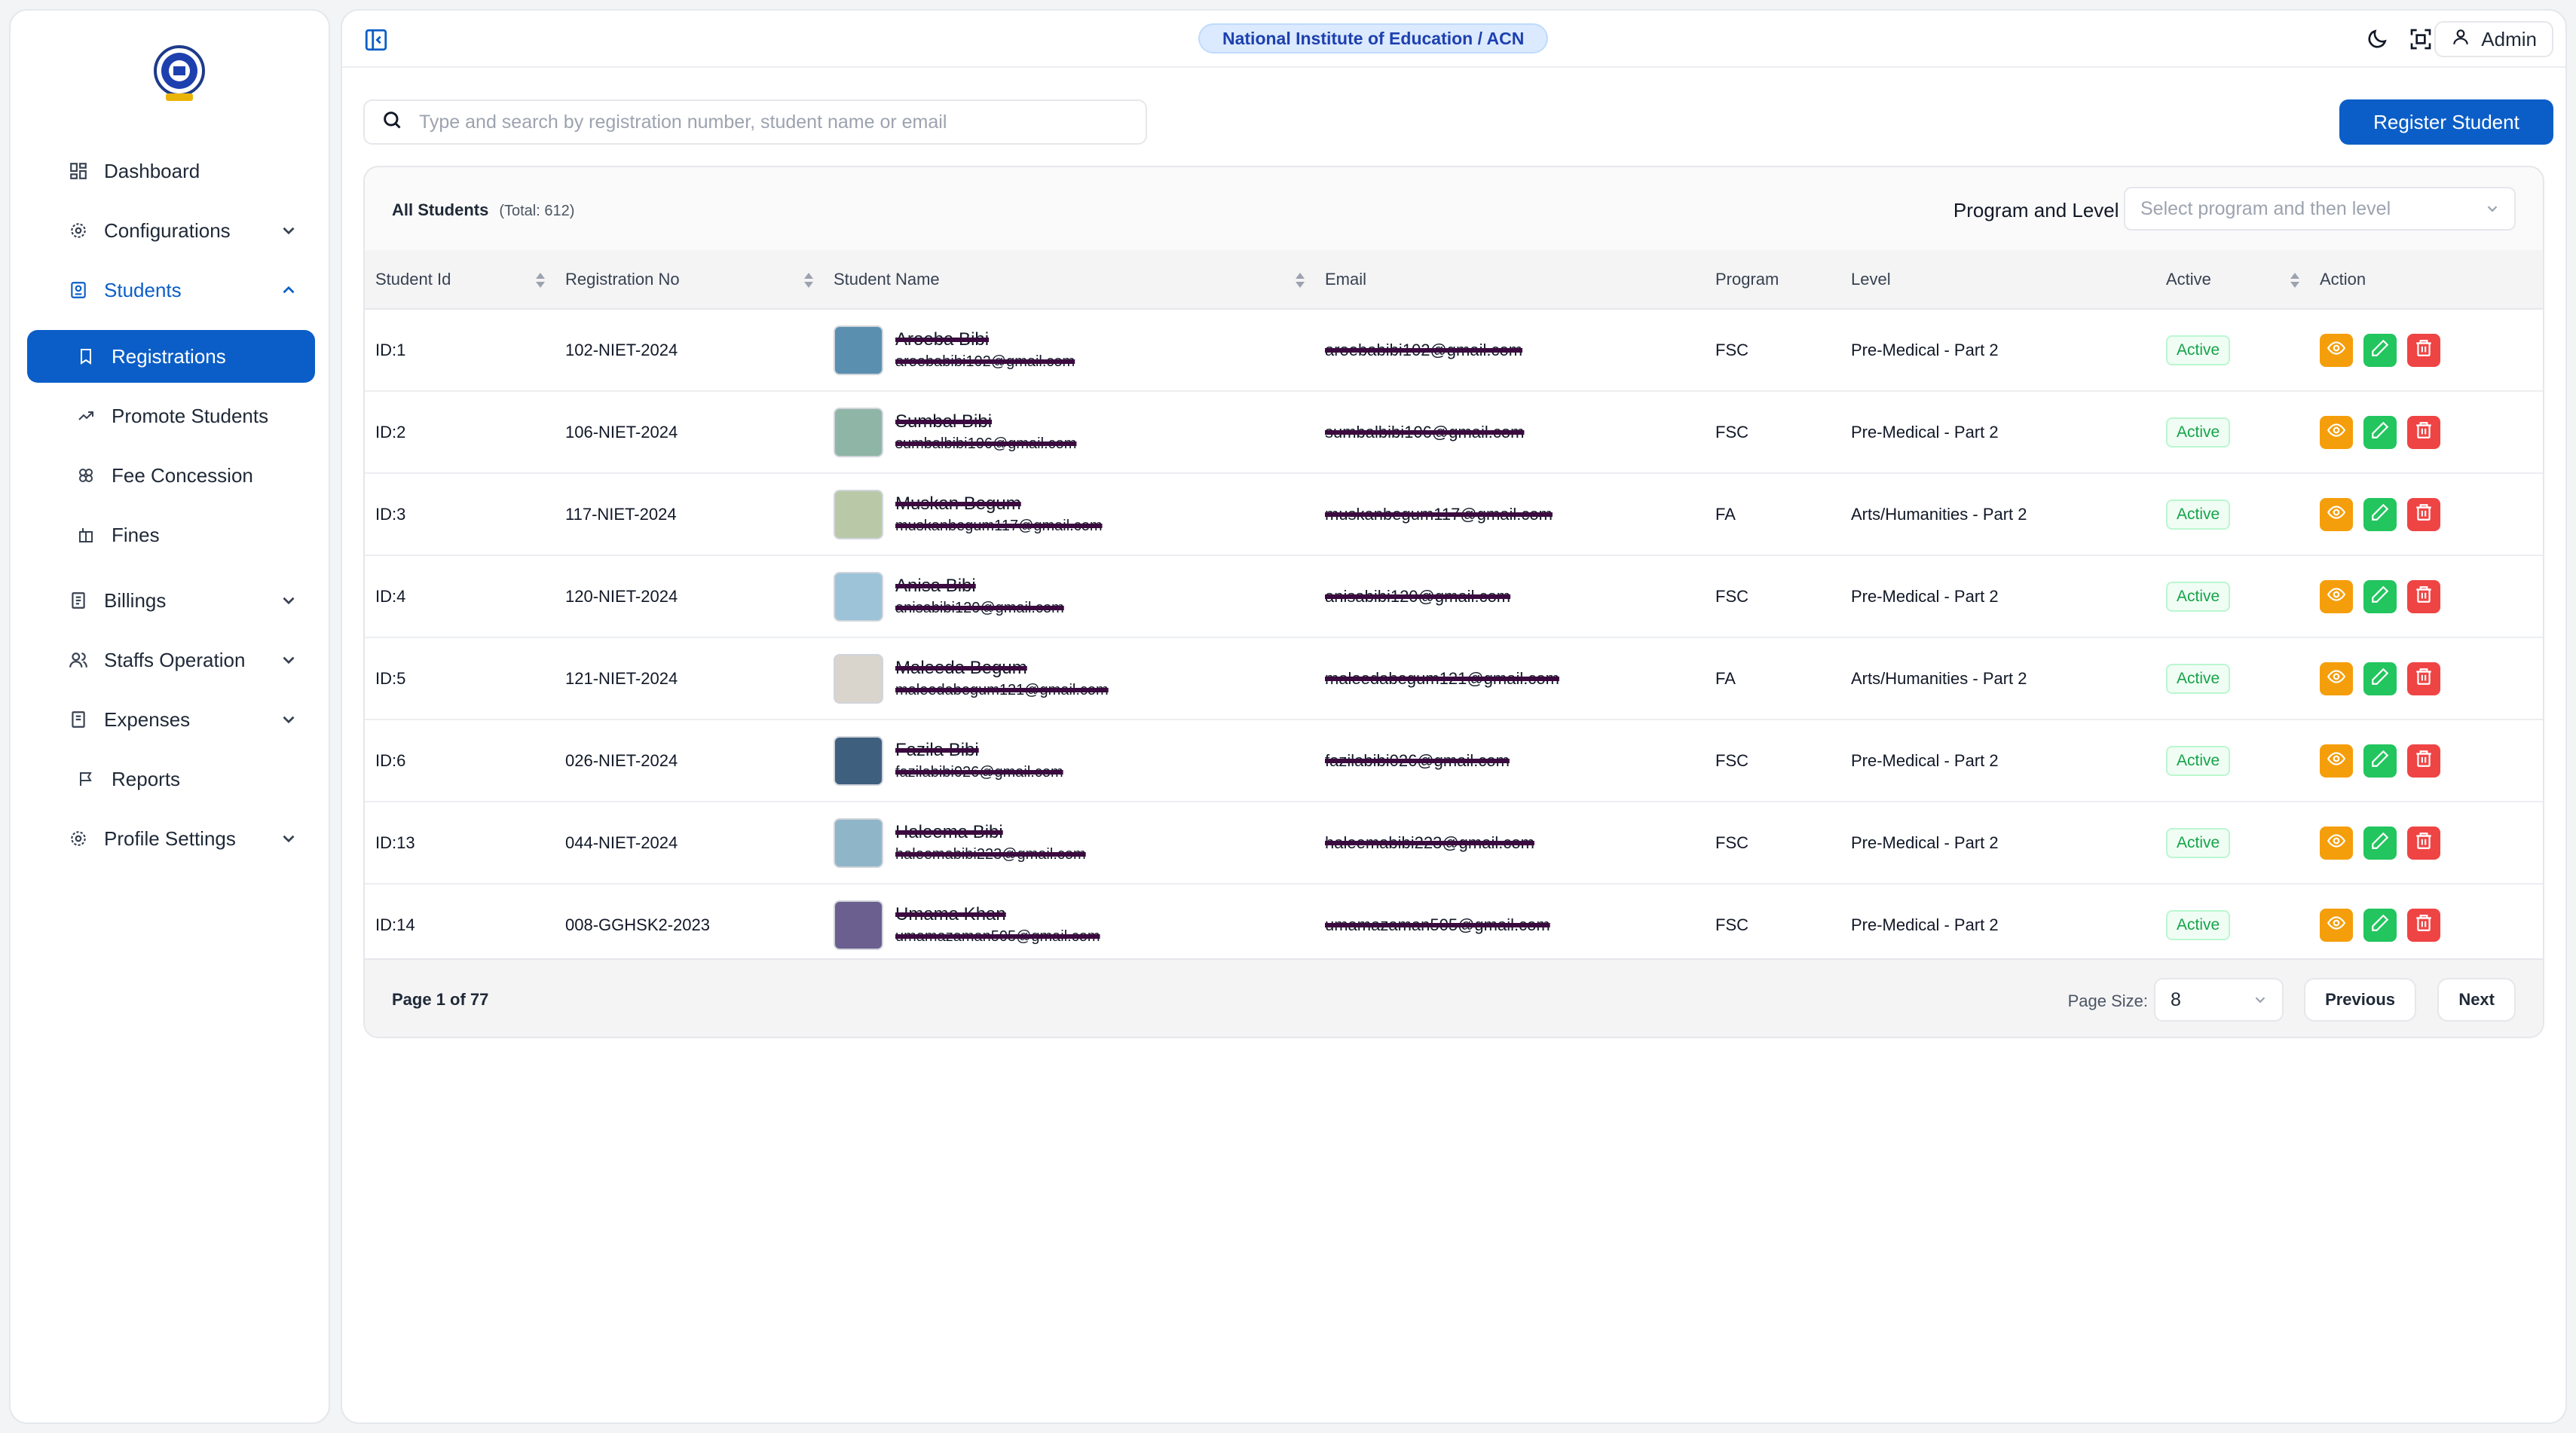 The width and height of the screenshot is (2576, 1433). Describe the element at coordinates (171, 230) in the screenshot. I see `sidebar-item-configurations: Configurations` at that location.